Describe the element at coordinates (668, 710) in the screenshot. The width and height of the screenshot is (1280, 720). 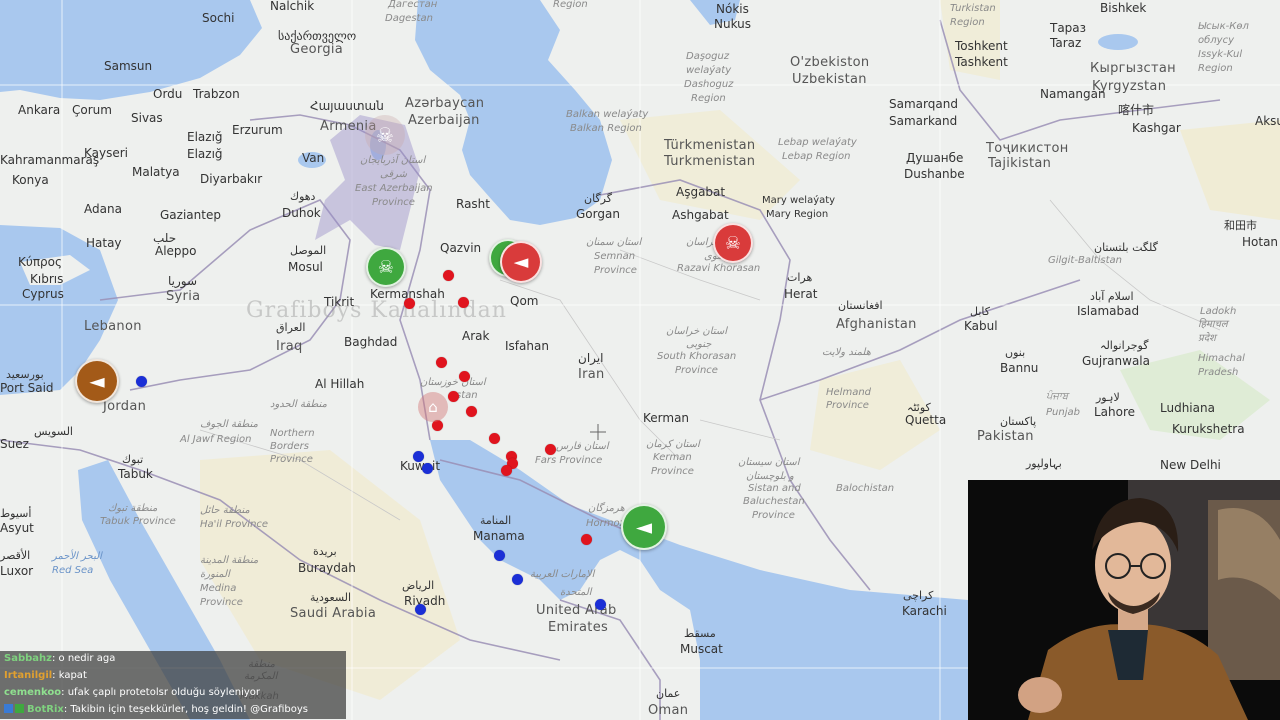
I see `city-label-oman: Oman` at that location.